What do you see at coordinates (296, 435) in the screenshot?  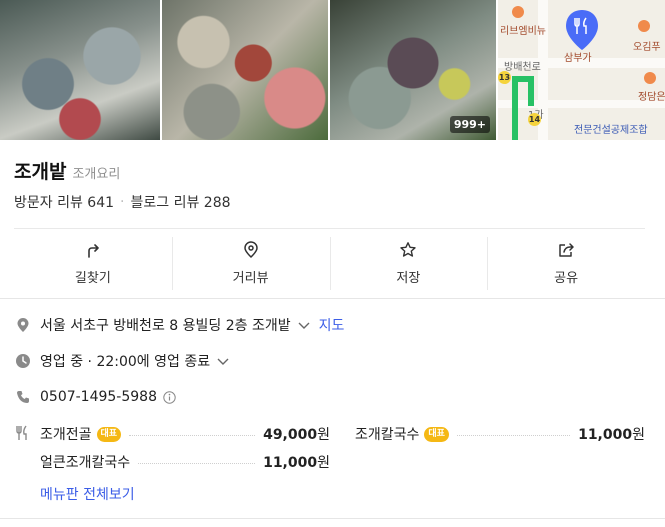 I see `menu-item-price: 49,000원` at bounding box center [296, 435].